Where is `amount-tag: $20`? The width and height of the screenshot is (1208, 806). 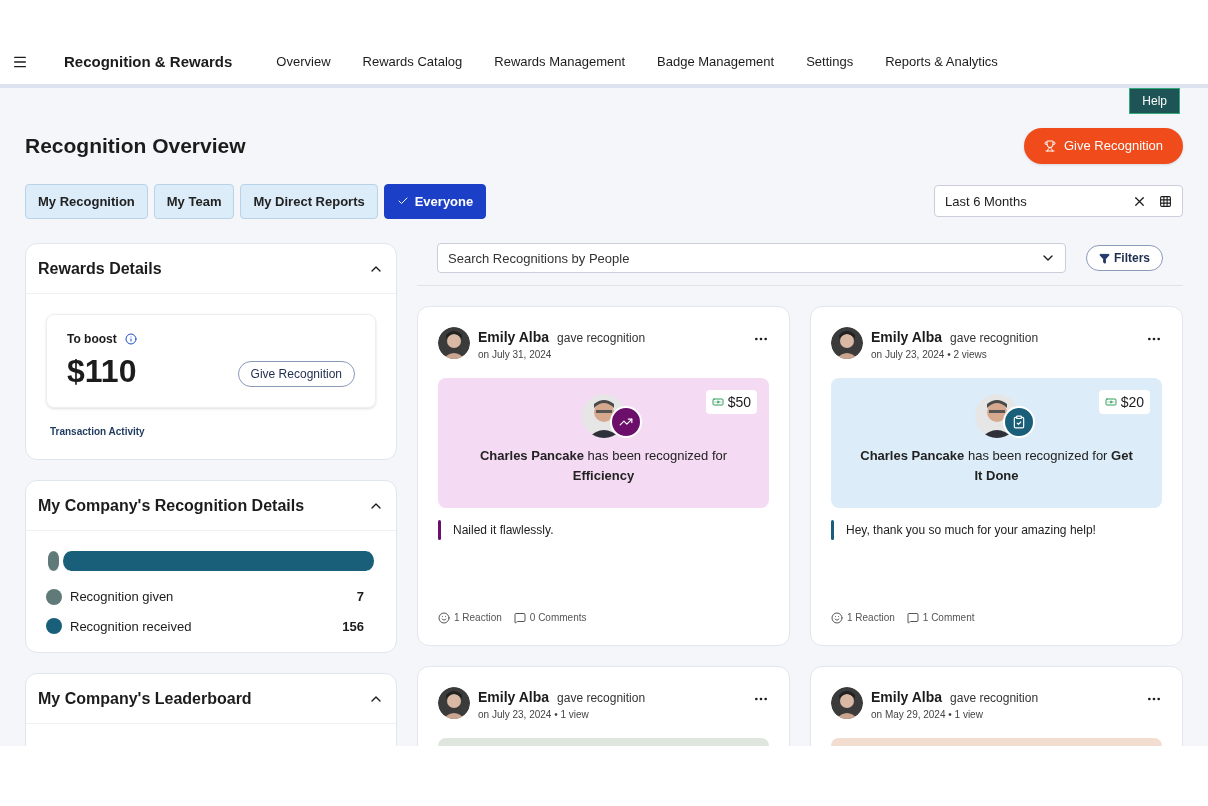 amount-tag: $20 is located at coordinates (1124, 402).